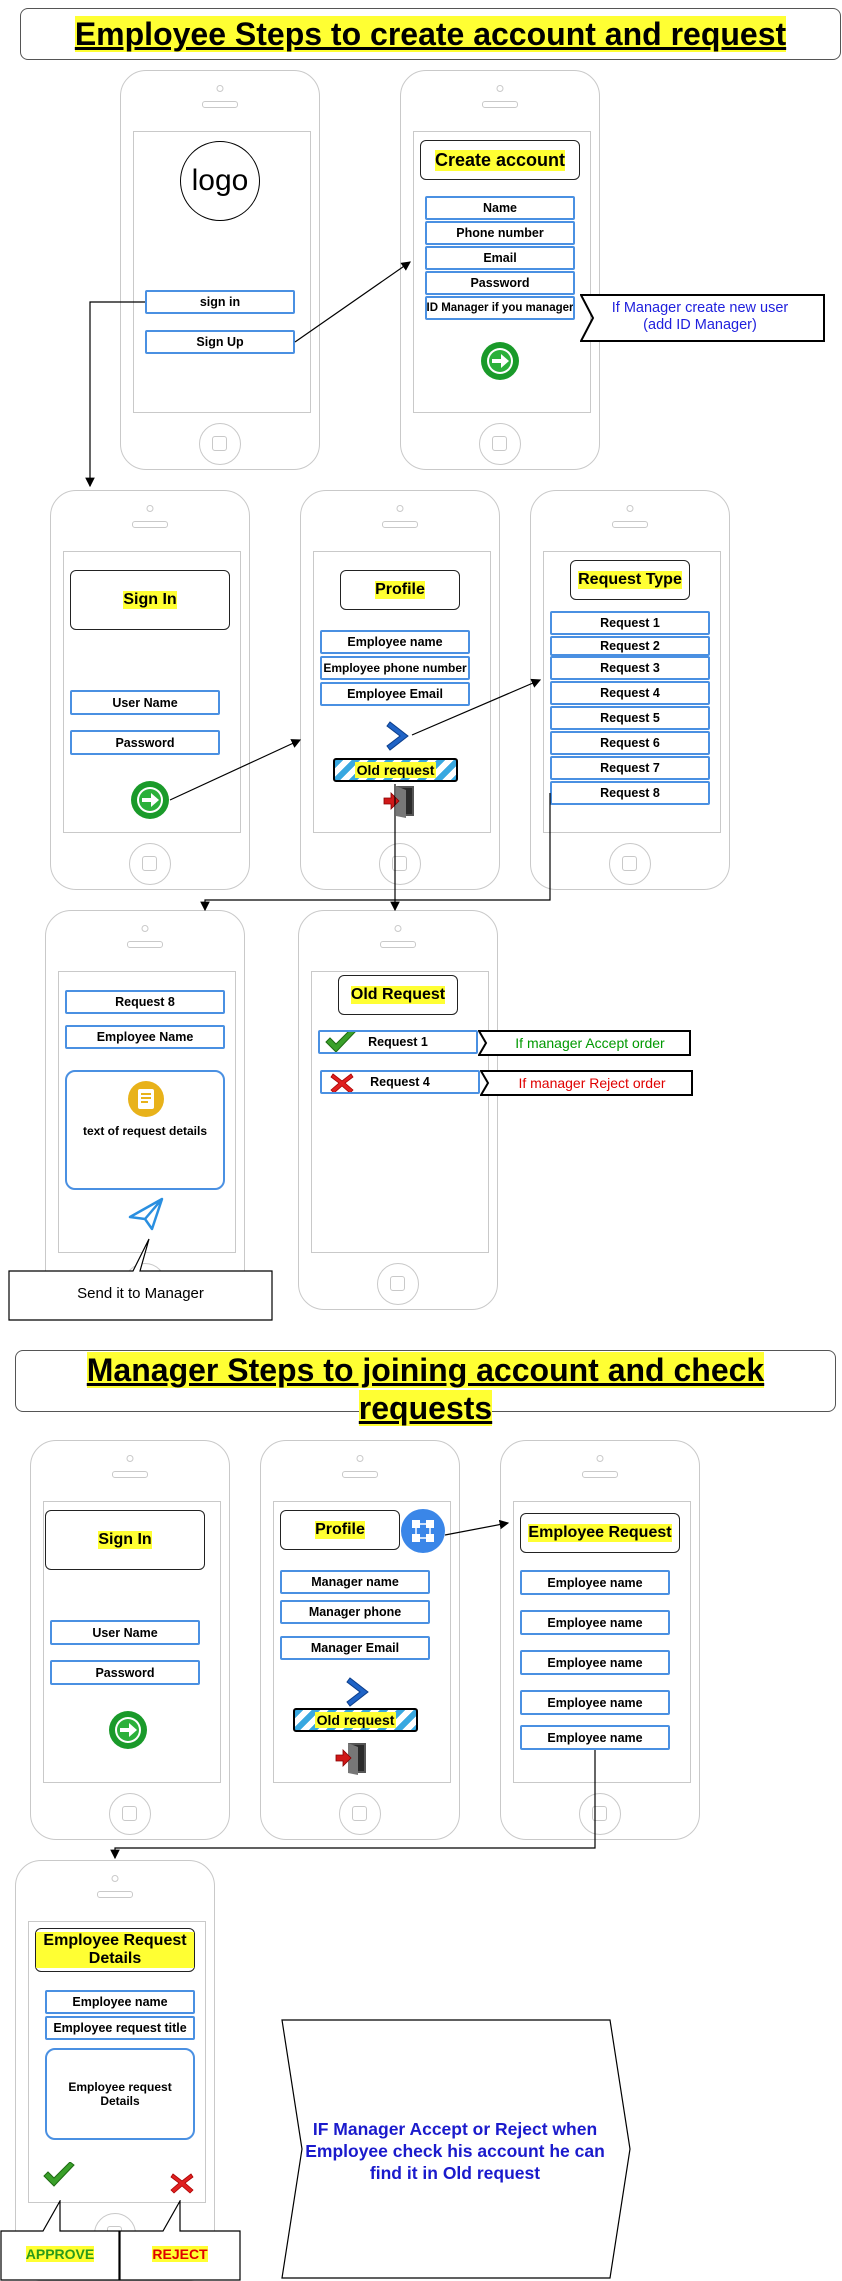  Describe the element at coordinates (146, 1099) in the screenshot. I see `document-icon` at that location.